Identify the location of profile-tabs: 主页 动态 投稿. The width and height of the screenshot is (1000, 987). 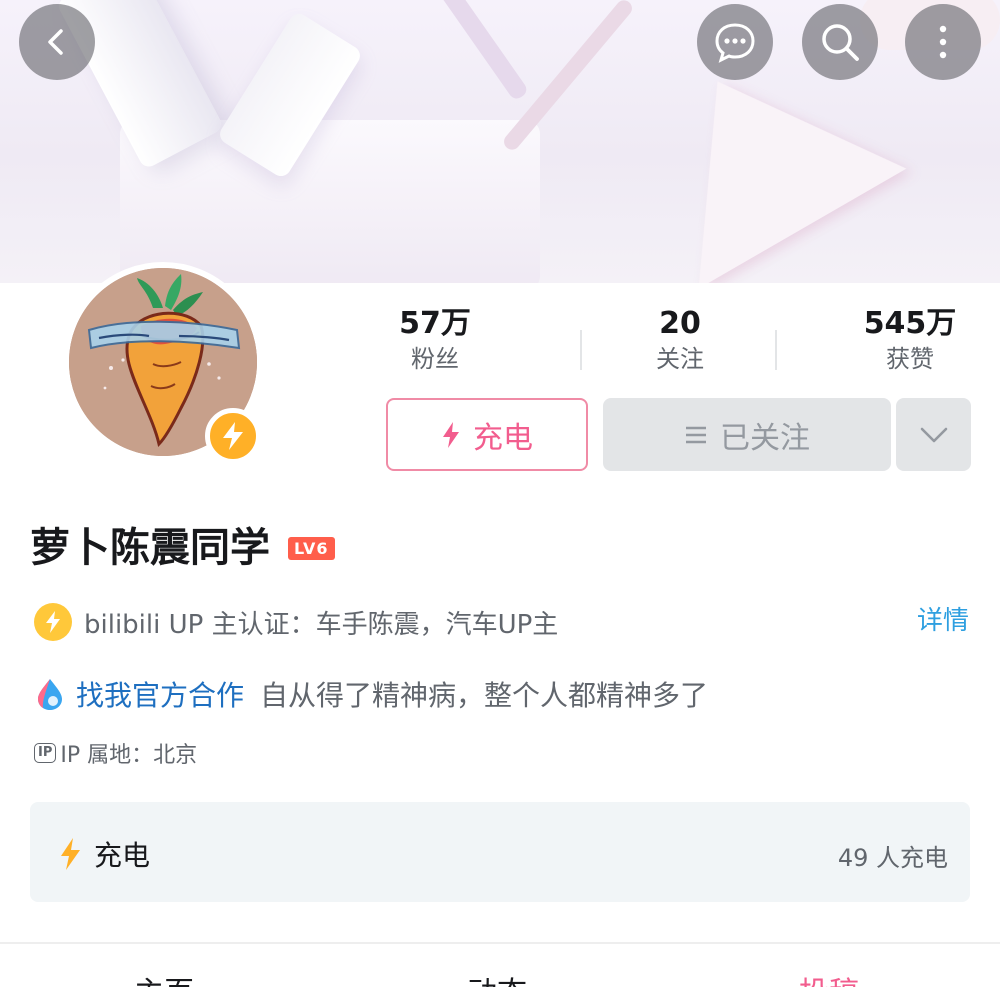
(500, 965).